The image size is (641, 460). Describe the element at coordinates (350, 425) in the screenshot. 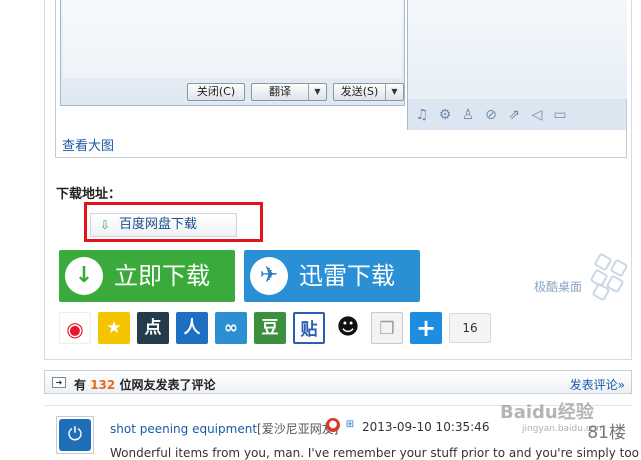

I see `windows-icon: ⊞` at that location.